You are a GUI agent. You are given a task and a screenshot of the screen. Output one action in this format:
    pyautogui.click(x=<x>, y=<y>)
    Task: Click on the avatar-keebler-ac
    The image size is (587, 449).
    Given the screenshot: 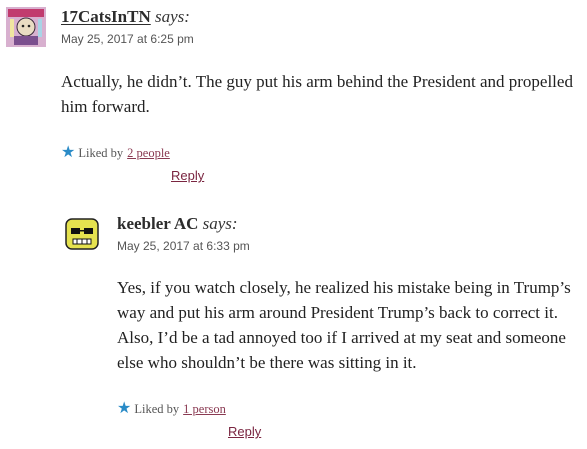 What is the action you would take?
    pyautogui.click(x=82, y=234)
    